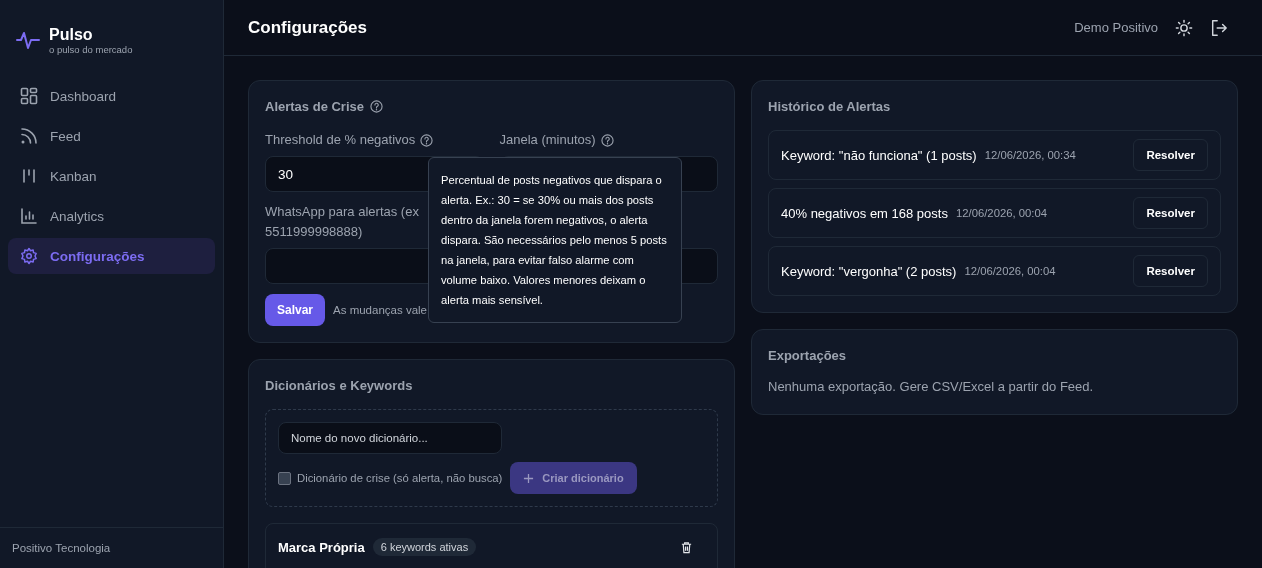 The width and height of the screenshot is (1262, 568). Describe the element at coordinates (829, 106) in the screenshot. I see `card-title: Histórico de Alertas` at that location.